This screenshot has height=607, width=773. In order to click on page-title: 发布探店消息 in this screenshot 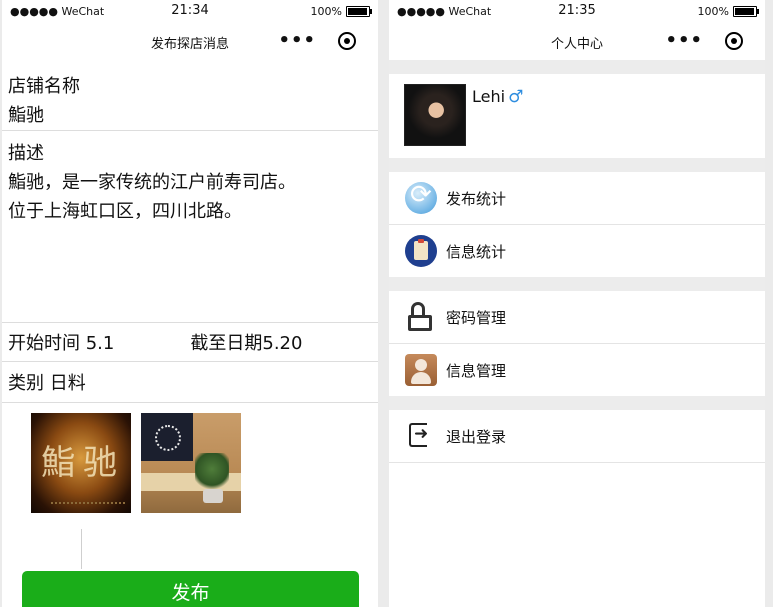, I will do `click(189, 44)`.